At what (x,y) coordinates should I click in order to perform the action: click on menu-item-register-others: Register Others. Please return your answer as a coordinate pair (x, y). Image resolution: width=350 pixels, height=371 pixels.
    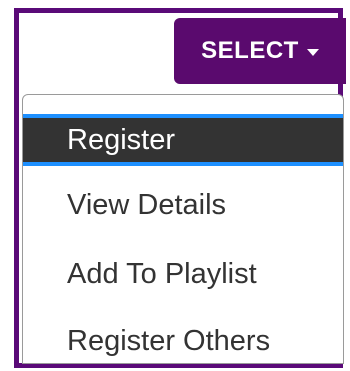
    Looking at the image, I should click on (183, 341).